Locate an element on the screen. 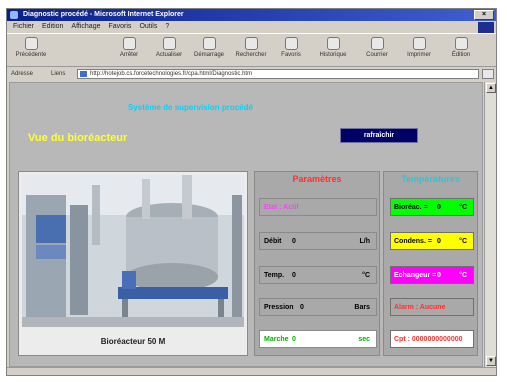 This screenshot has height=382, width=507. home-button: Démarrage is located at coordinates (209, 51).